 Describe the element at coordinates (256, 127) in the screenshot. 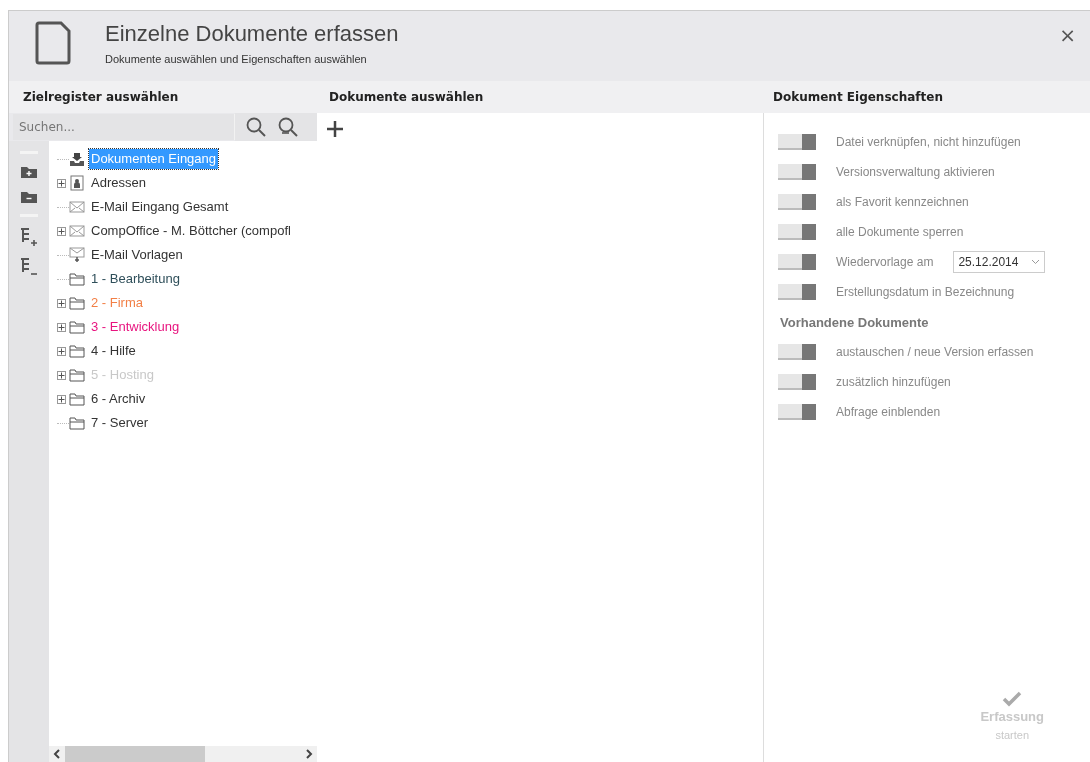

I see `search-icon` at that location.